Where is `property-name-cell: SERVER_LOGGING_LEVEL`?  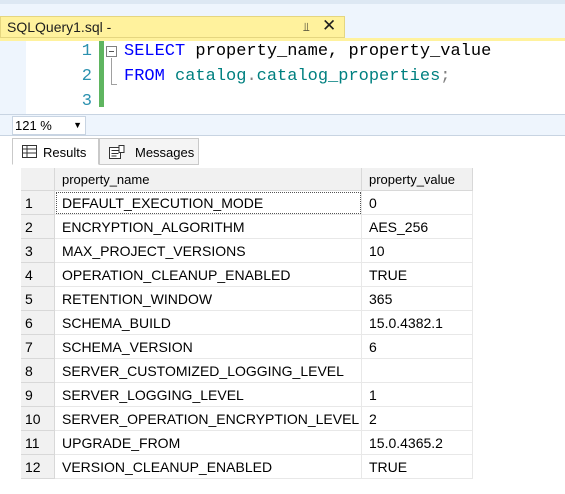 property-name-cell: SERVER_LOGGING_LEVEL is located at coordinates (208, 395).